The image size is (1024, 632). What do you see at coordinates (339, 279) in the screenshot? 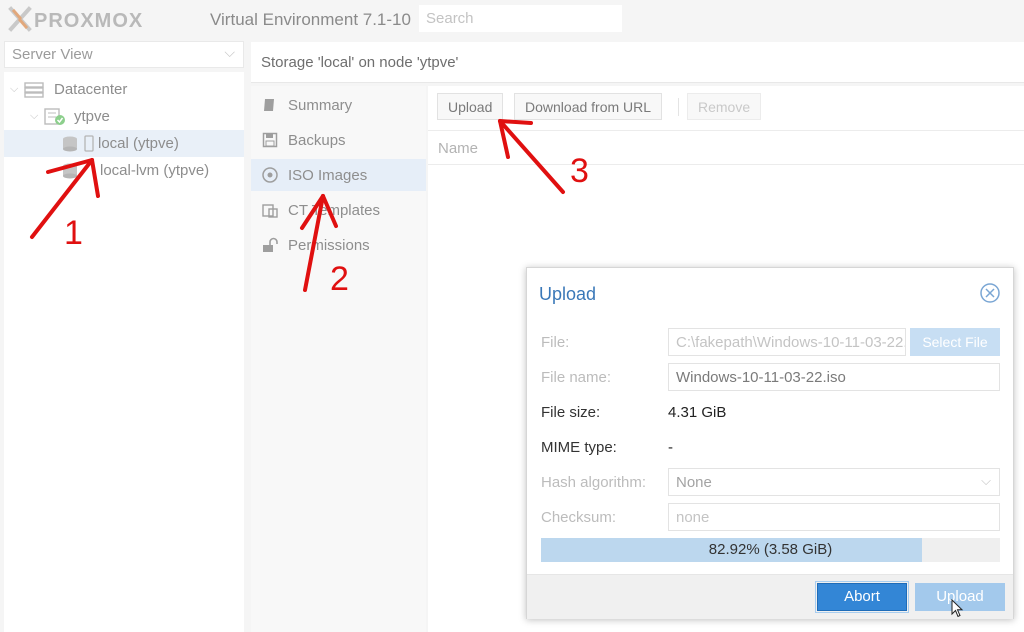
I see `annotation-step-2: 2` at bounding box center [339, 279].